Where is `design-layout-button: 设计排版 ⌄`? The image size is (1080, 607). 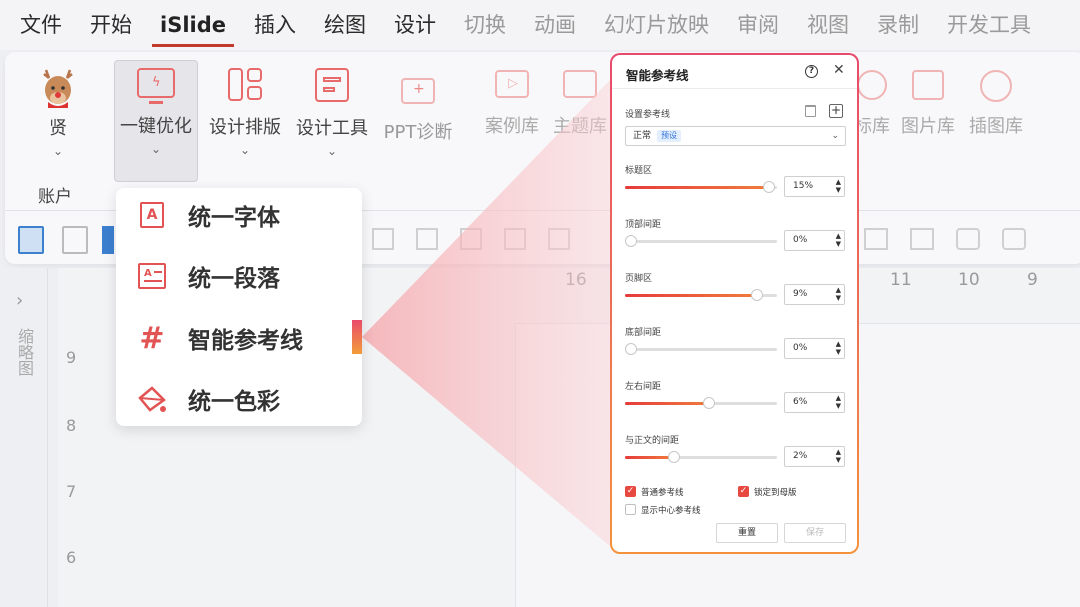
design-layout-button: 设计排版 ⌄ is located at coordinates (245, 112).